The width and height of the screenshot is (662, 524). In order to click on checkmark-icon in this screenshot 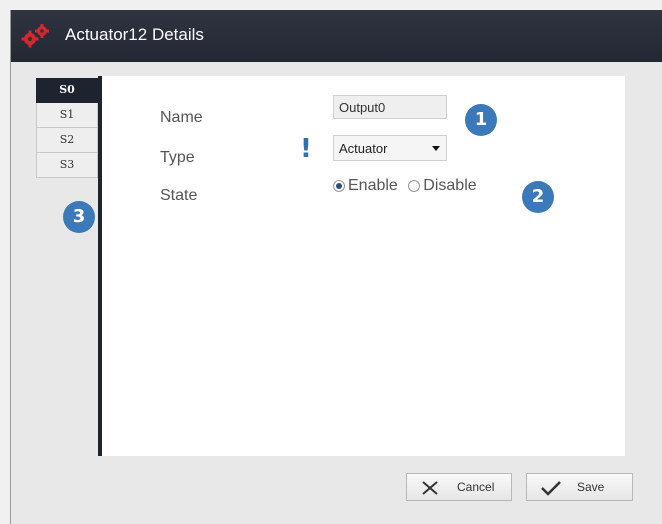, I will do `click(551, 488)`.